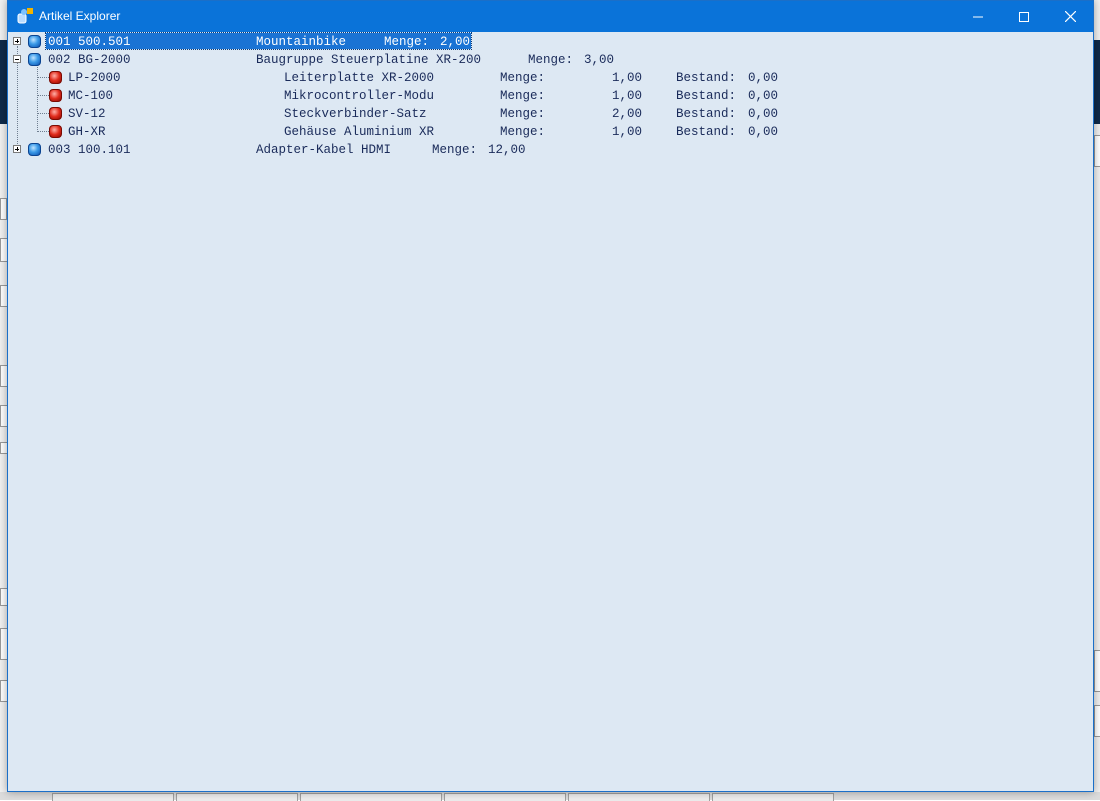 This screenshot has height=801, width=1100. Describe the element at coordinates (355, 114) in the screenshot. I see `node-name: Steckverbinder-Satz` at that location.